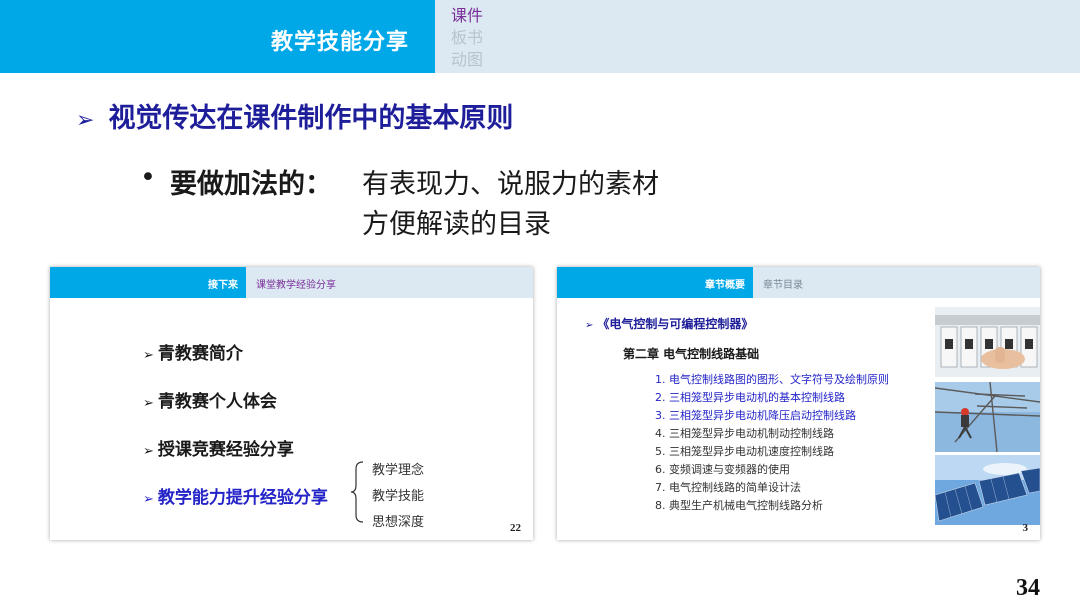  What do you see at coordinates (1025, 528) in the screenshot?
I see `thumbnail-page-number: 3` at bounding box center [1025, 528].